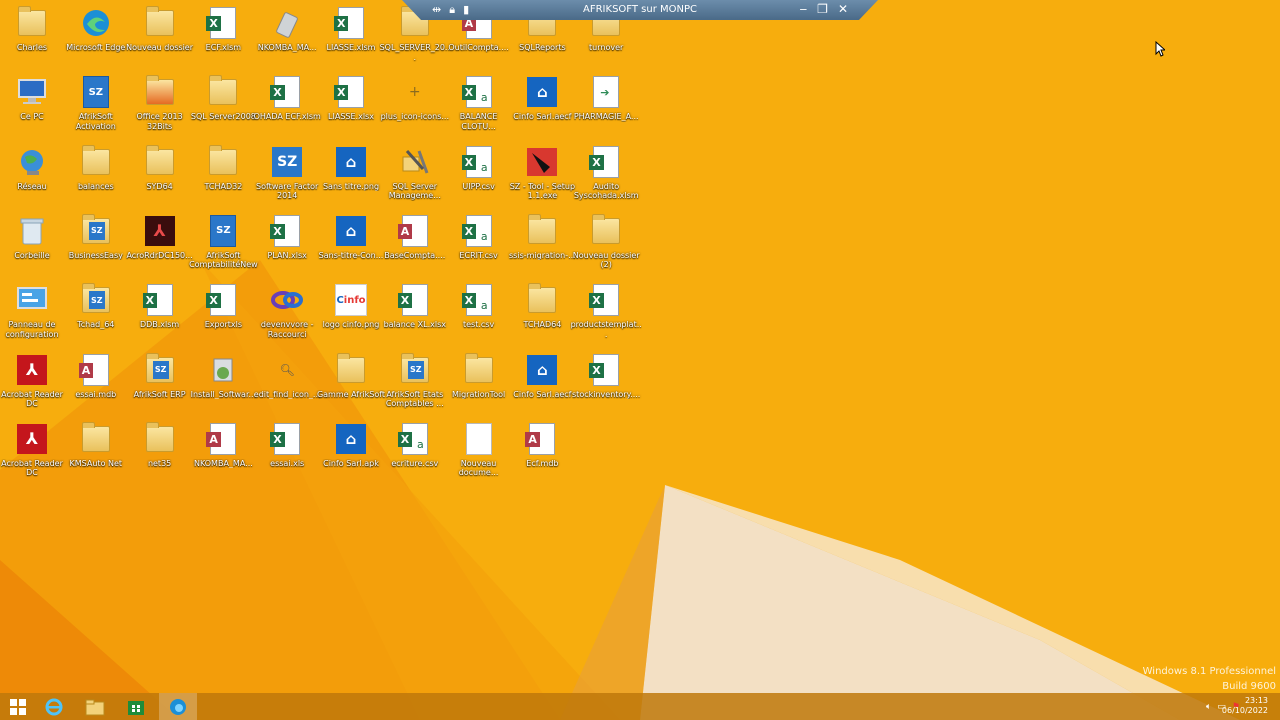  What do you see at coordinates (178, 706) in the screenshot?
I see `remote-desktop-taskbar-button` at bounding box center [178, 706].